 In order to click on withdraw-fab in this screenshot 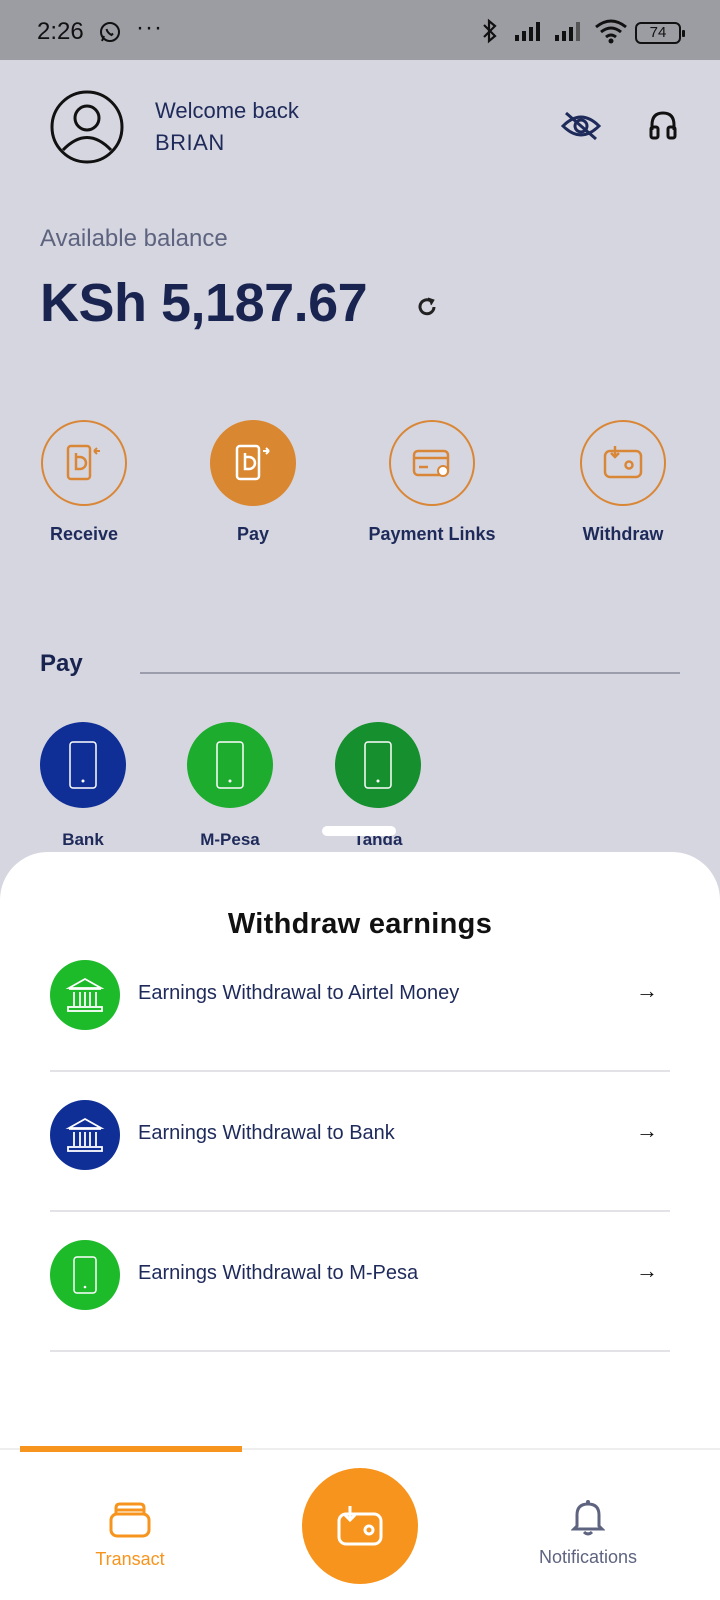, I will do `click(360, 1526)`.